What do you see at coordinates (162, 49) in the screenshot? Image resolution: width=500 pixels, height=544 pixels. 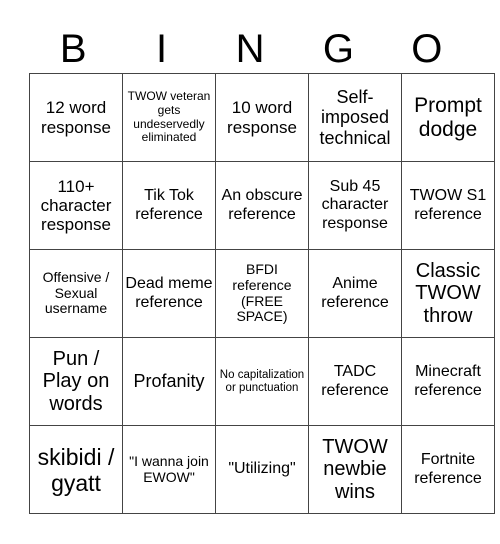 I see `header-letter-i: I` at bounding box center [162, 49].